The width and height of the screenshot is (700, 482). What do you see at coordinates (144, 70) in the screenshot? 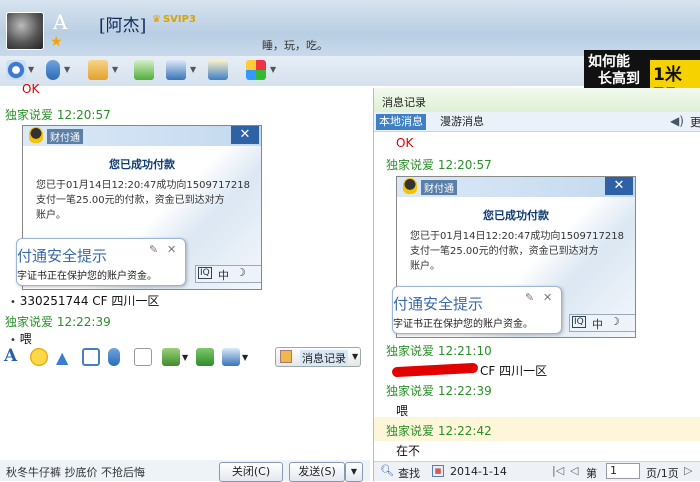
I see `add-contact-icon` at bounding box center [144, 70].